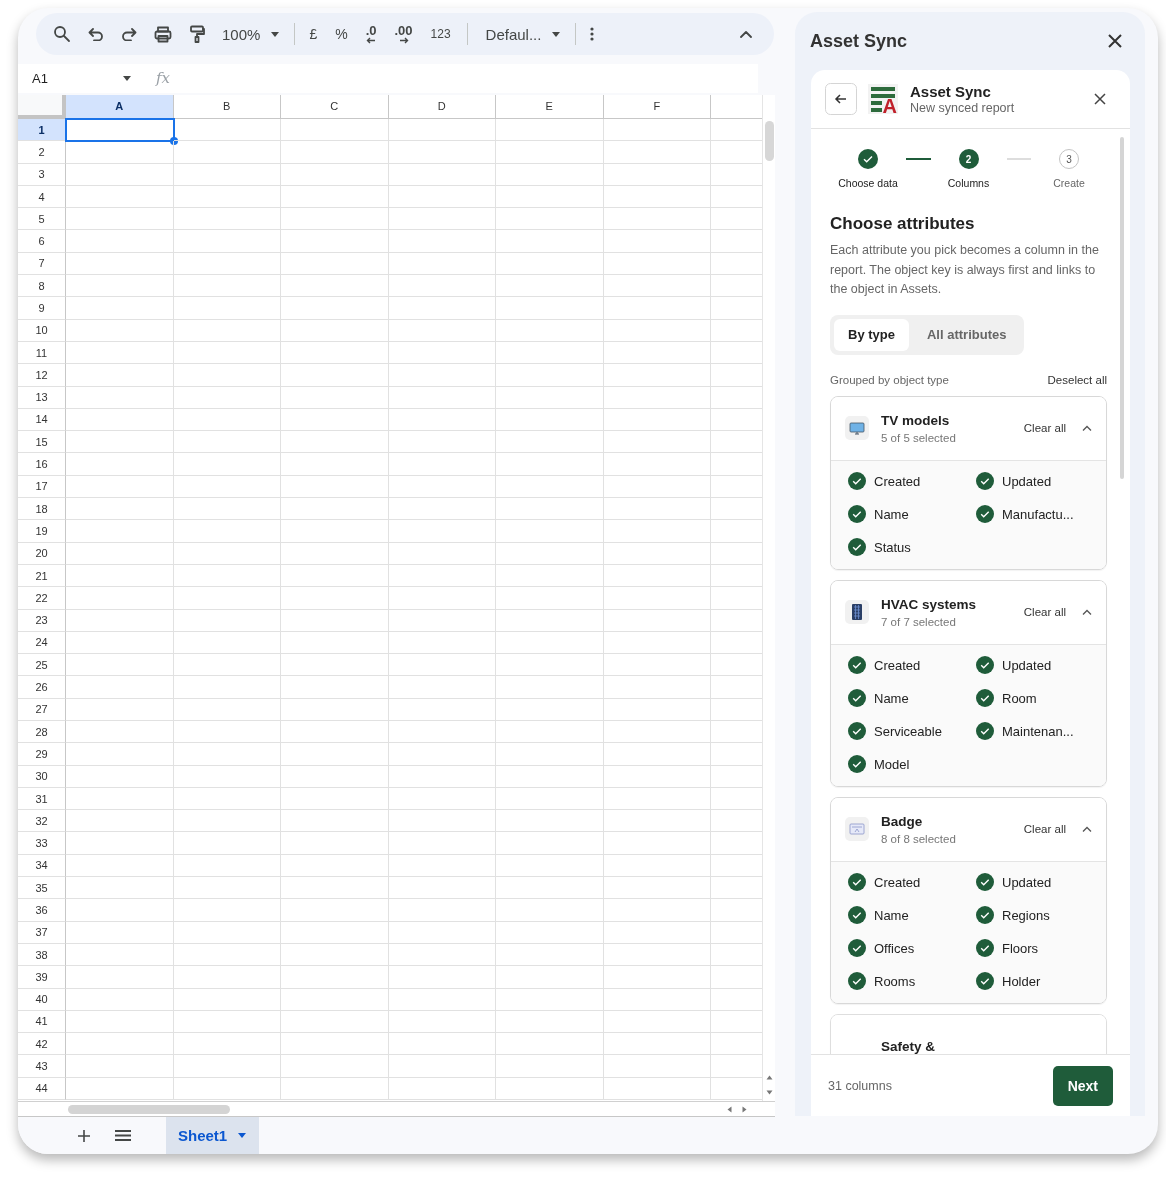 The image size is (1166, 1179). I want to click on attribute-checkbox: Status, so click(912, 547).